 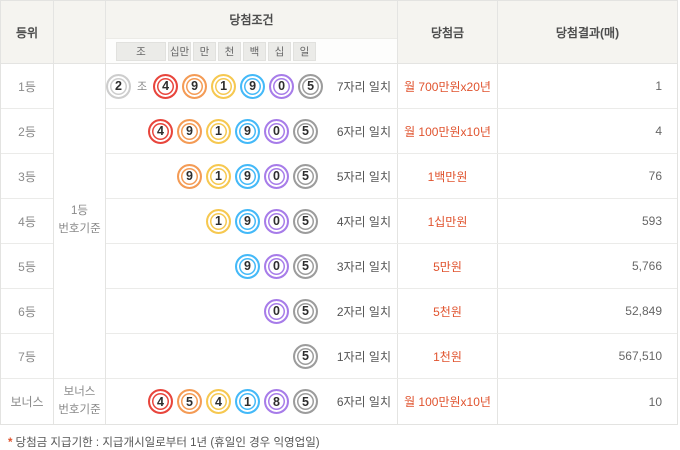 I want to click on table-row: 2 조 4 9 1 9 0 5 7자리 일치 월 700만원x20년 1, so click(x=391, y=86).